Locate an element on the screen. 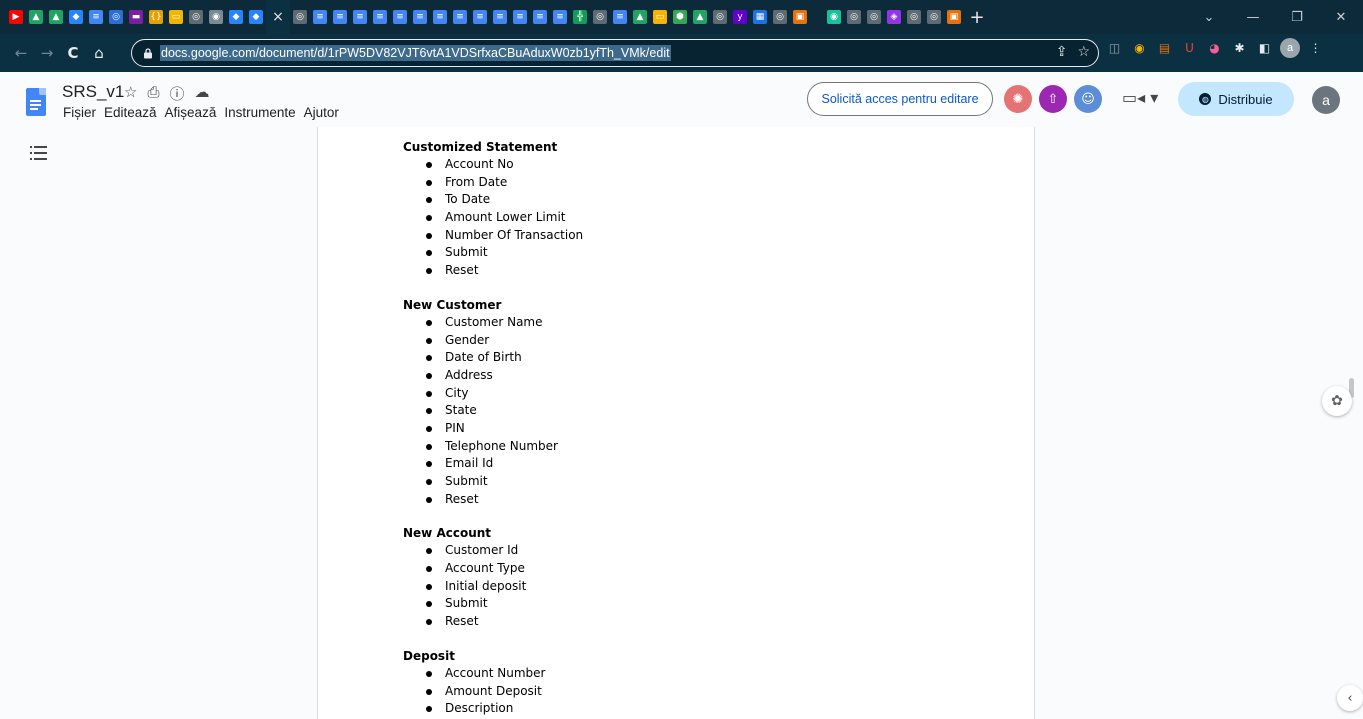 This screenshot has height=719, width=1363. star-icon: ☆ is located at coordinates (130, 93).